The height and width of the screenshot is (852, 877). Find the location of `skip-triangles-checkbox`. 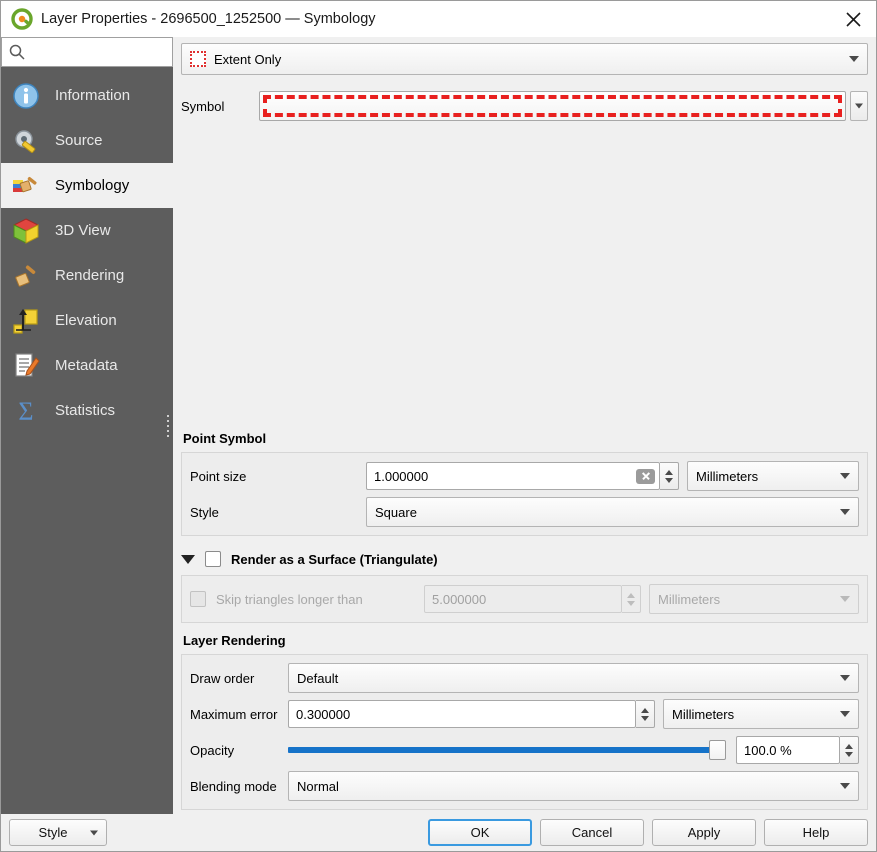

skip-triangles-checkbox is located at coordinates (198, 599).